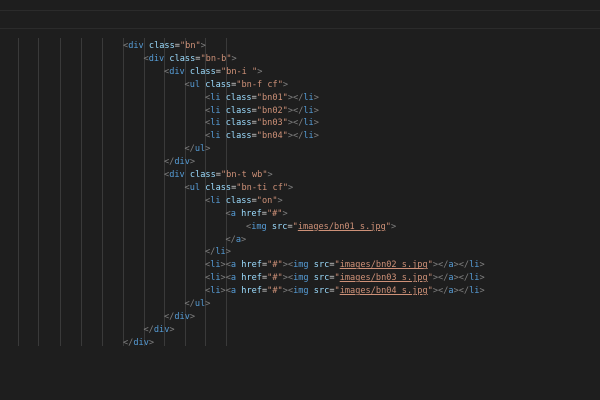 The width and height of the screenshot is (600, 400). I want to click on code-string: "bn-b", so click(216, 58).